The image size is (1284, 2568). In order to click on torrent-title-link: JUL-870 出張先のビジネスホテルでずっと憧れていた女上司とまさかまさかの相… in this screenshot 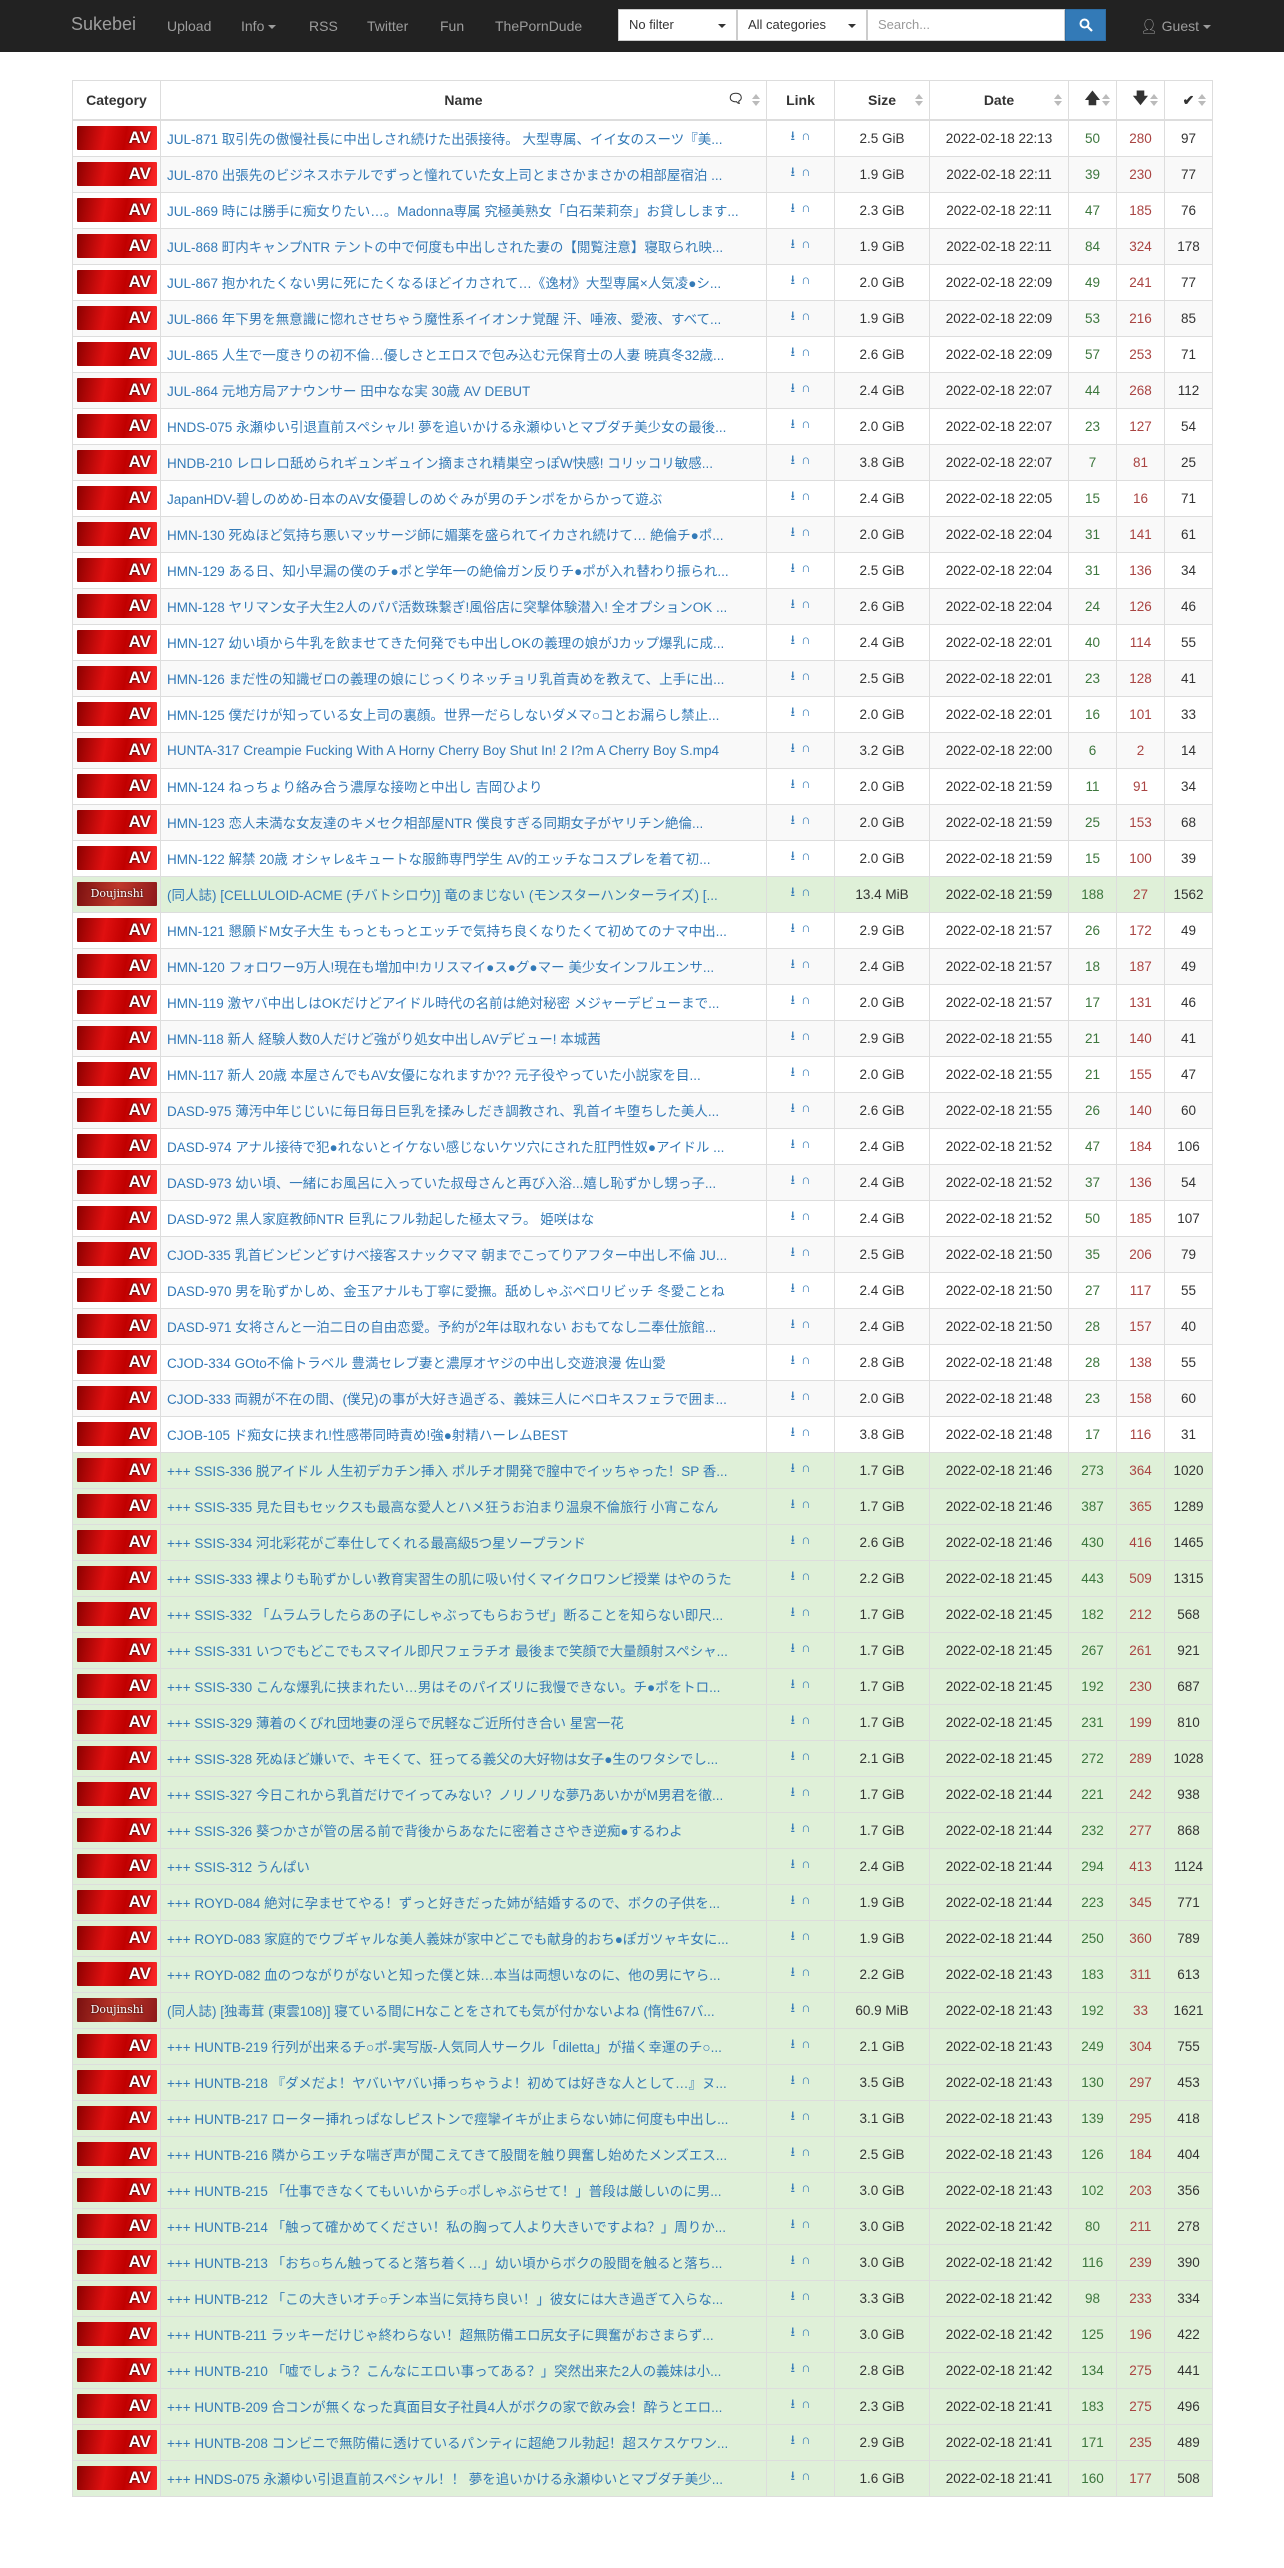, I will do `click(444, 175)`.